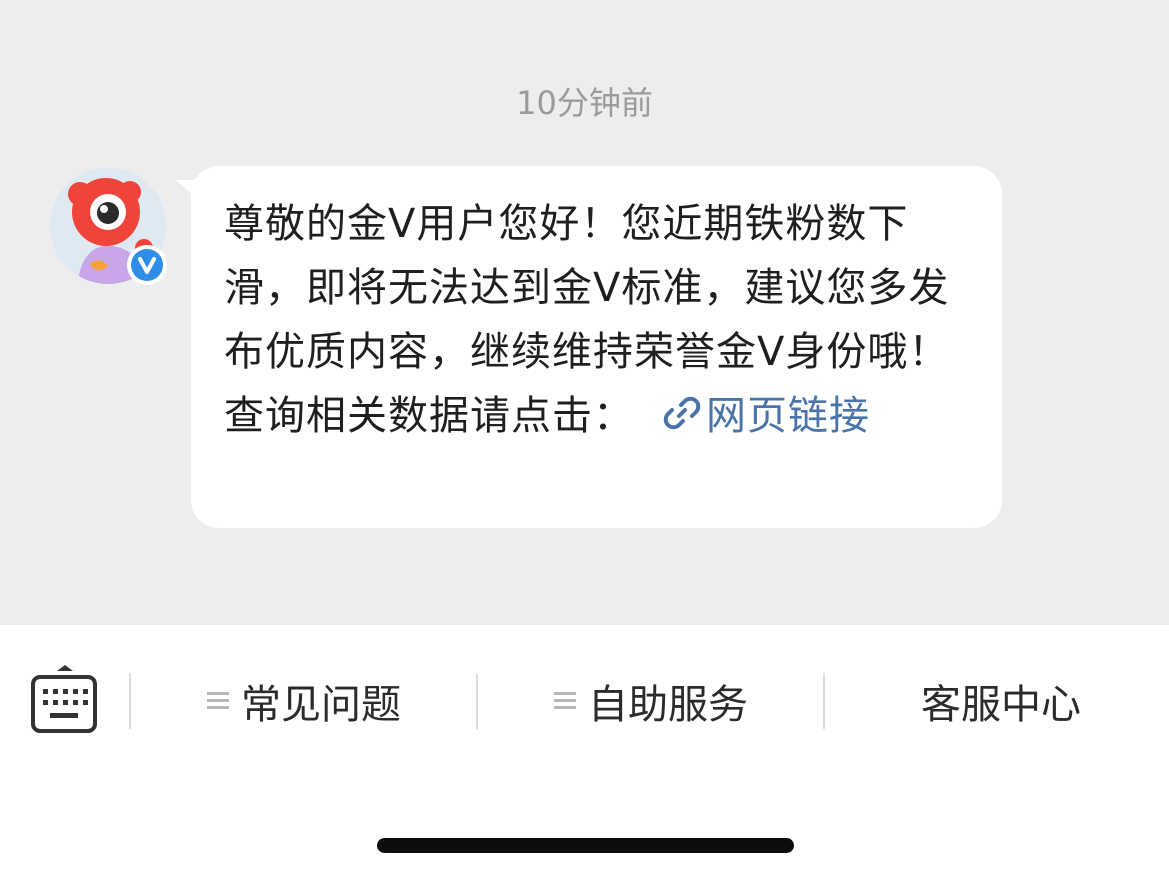  Describe the element at coordinates (1001, 705) in the screenshot. I see `customer-service-label: 客服中心` at that location.